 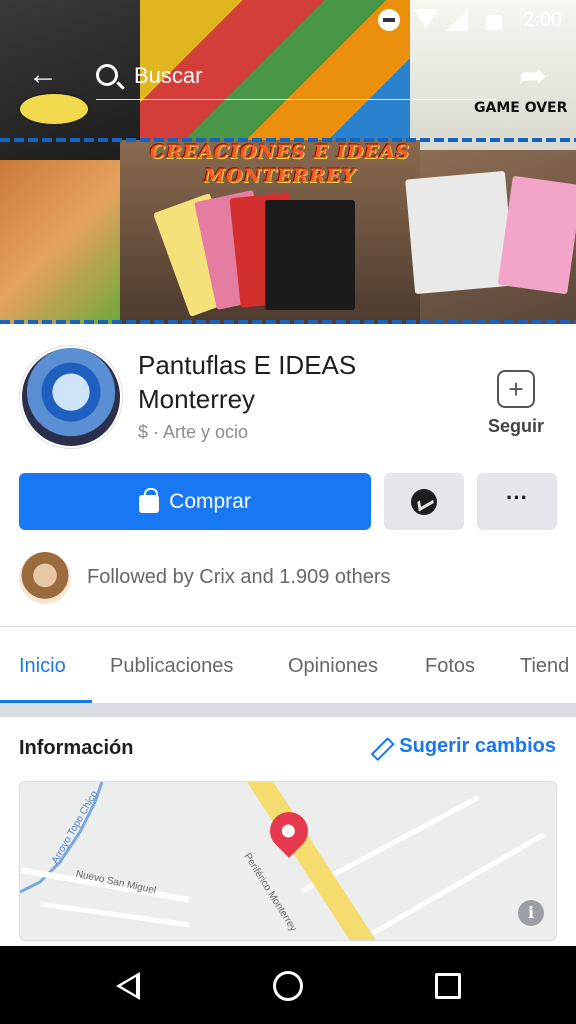 What do you see at coordinates (477, 746) in the screenshot?
I see `suggest-edits-label: Sugerir cambios` at bounding box center [477, 746].